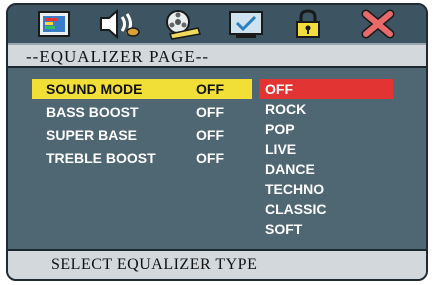 This screenshot has width=436, height=285. I want to click on setting-treble-boost: TREBLE BOOST OFF, so click(142, 158).